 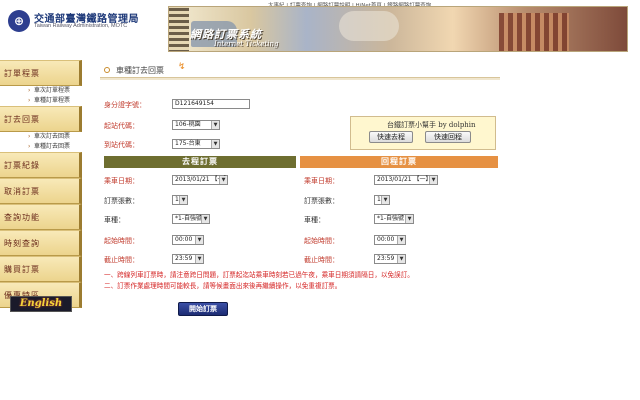 I want to click on note-line: 二、訂票作業處理時間可能較長，請等候畫面出來後再繼續操作，以免重複訂票。, so click(x=223, y=286).